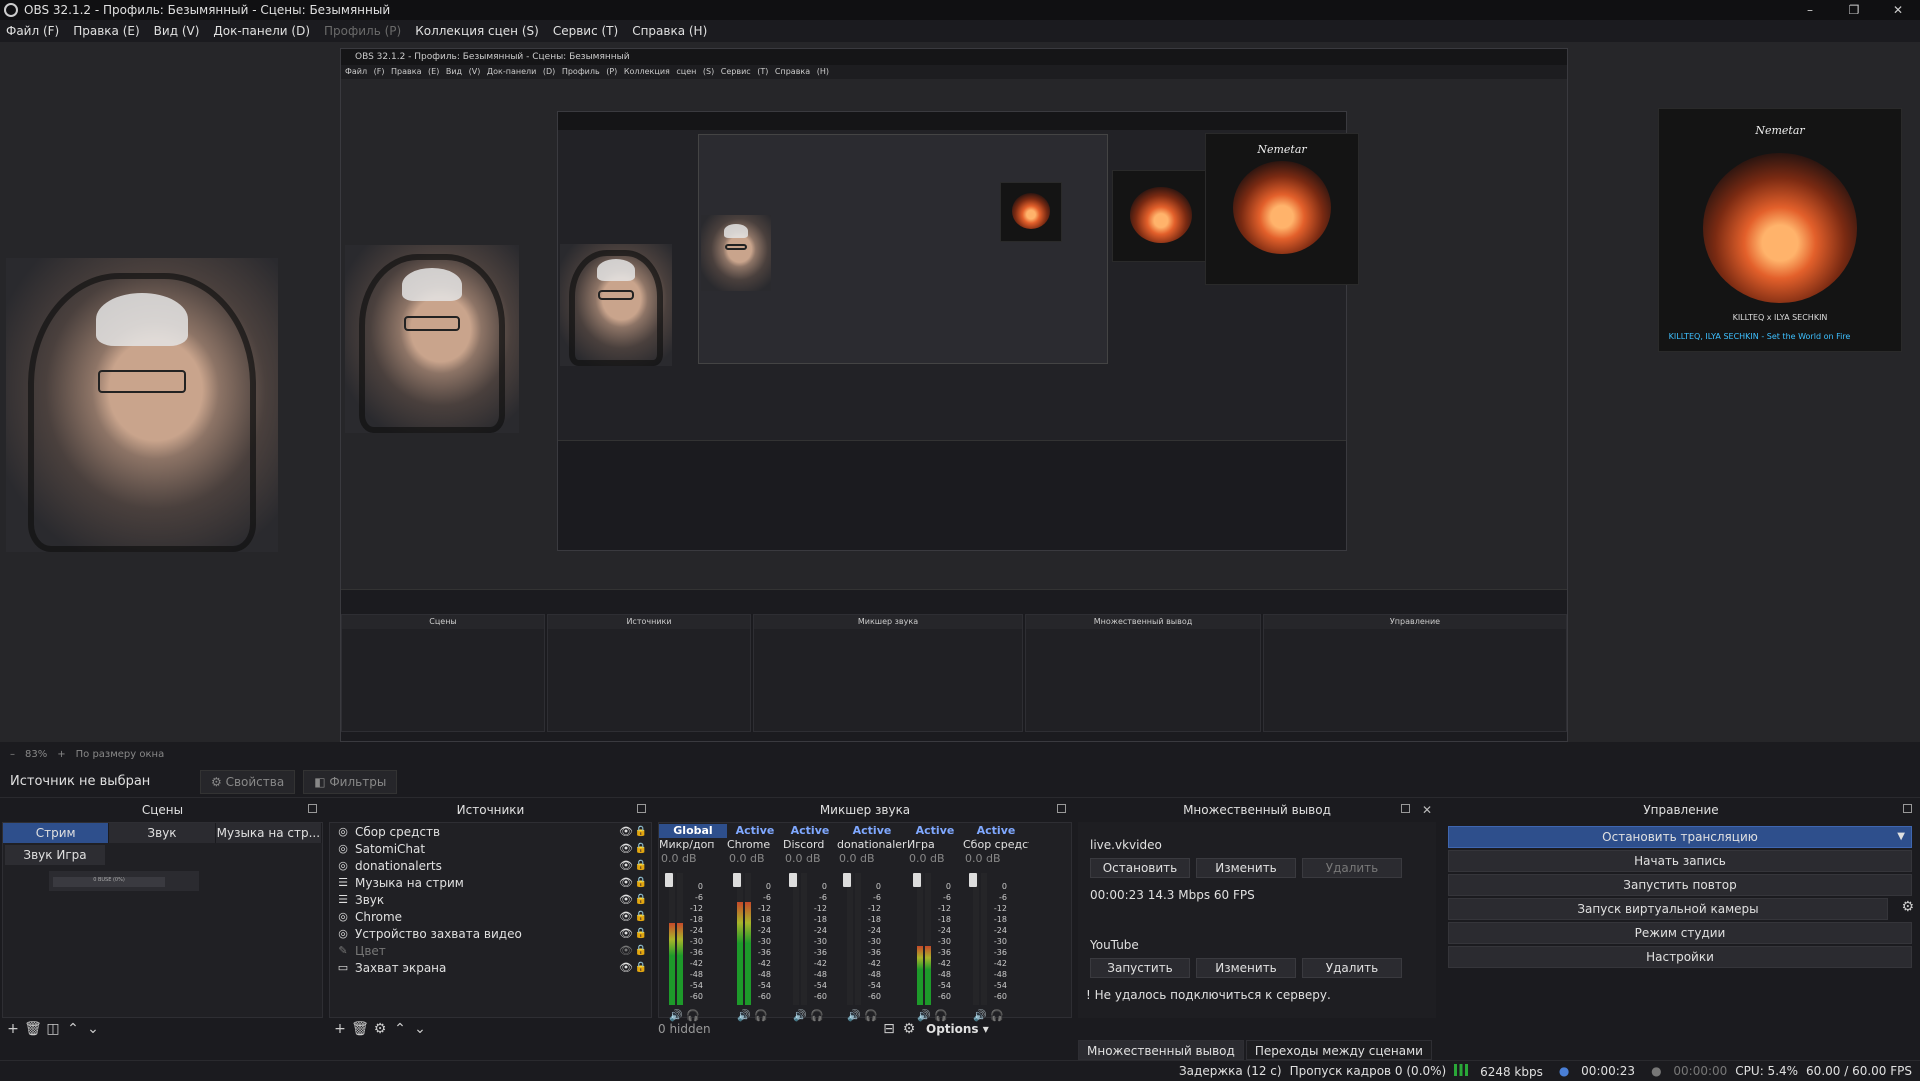  Describe the element at coordinates (909, 1029) in the screenshot. I see `mixer-gear-icon: ⚙` at that location.